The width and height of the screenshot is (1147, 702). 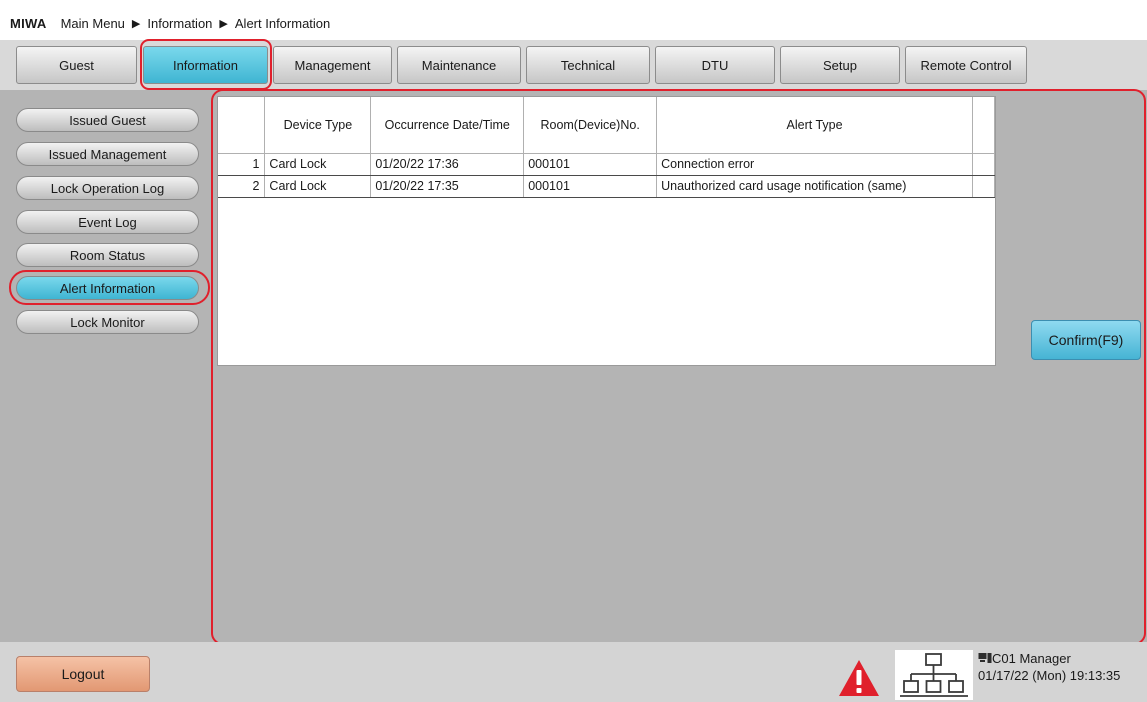 What do you see at coordinates (814, 125) in the screenshot?
I see `column-header-alert-type: Alert Type` at bounding box center [814, 125].